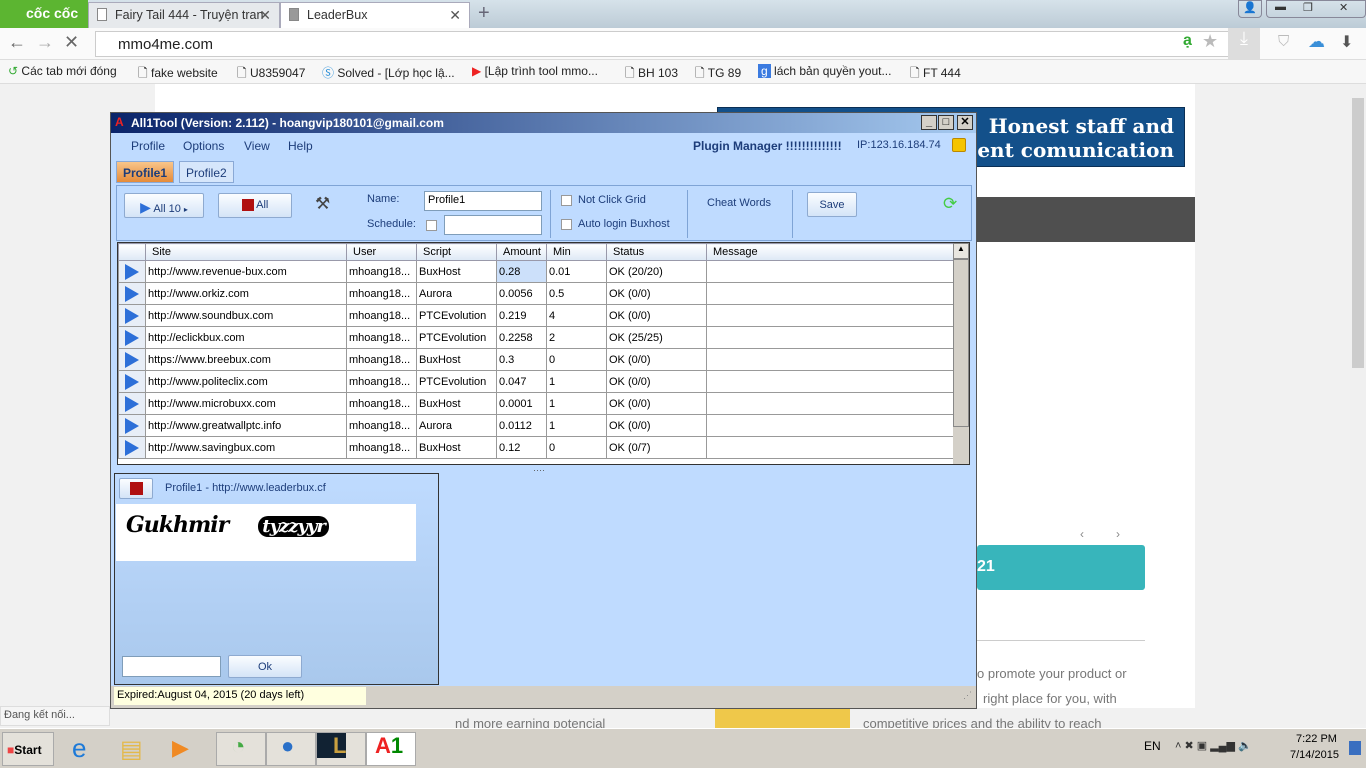 The image size is (1366, 768). What do you see at coordinates (651, 74) in the screenshot?
I see `bookmark-bh103: 🗋 BH 103` at bounding box center [651, 74].